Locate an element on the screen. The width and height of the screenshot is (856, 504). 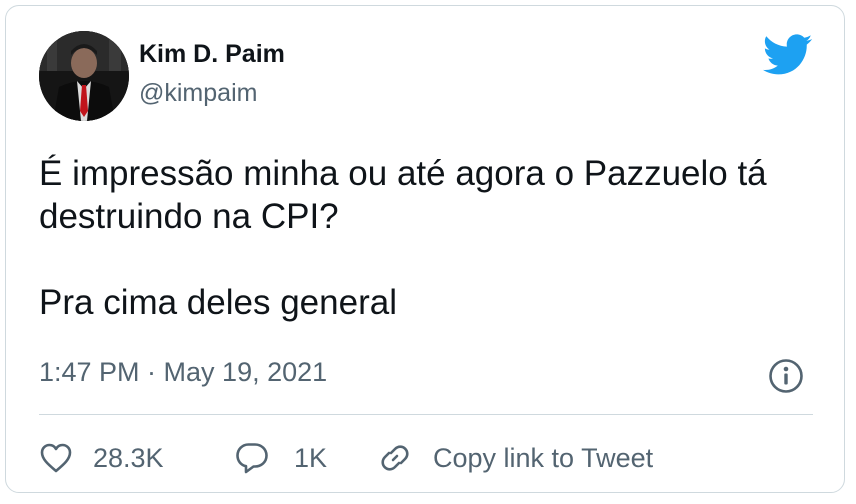
like-button: 28.3K is located at coordinates (136, 458).